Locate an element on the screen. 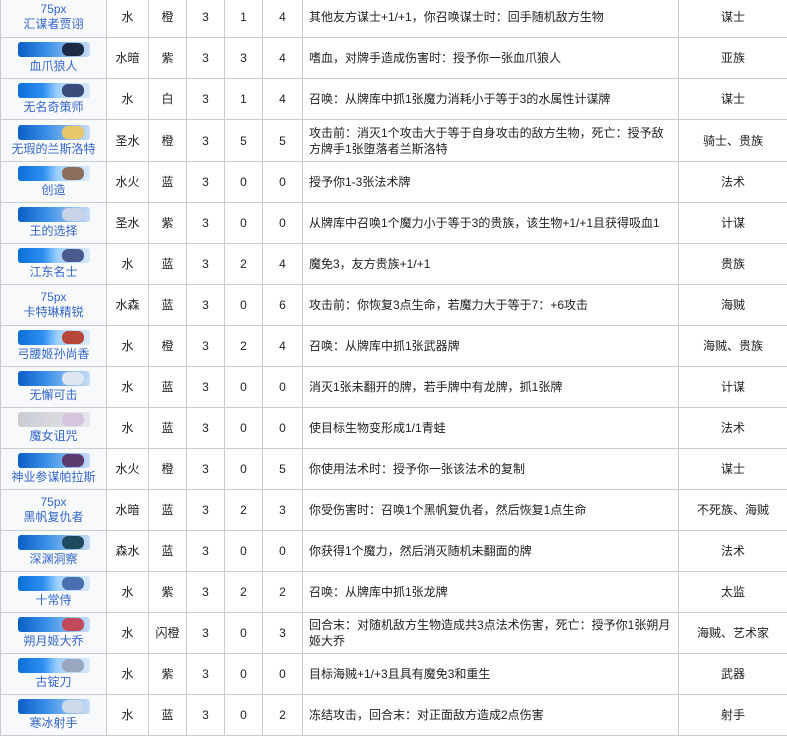 The image size is (787, 742). card-description: 从牌库中召唤1个魔力小于等于3的贵族，该生物+1/+1且获得吸血1 is located at coordinates (490, 223).